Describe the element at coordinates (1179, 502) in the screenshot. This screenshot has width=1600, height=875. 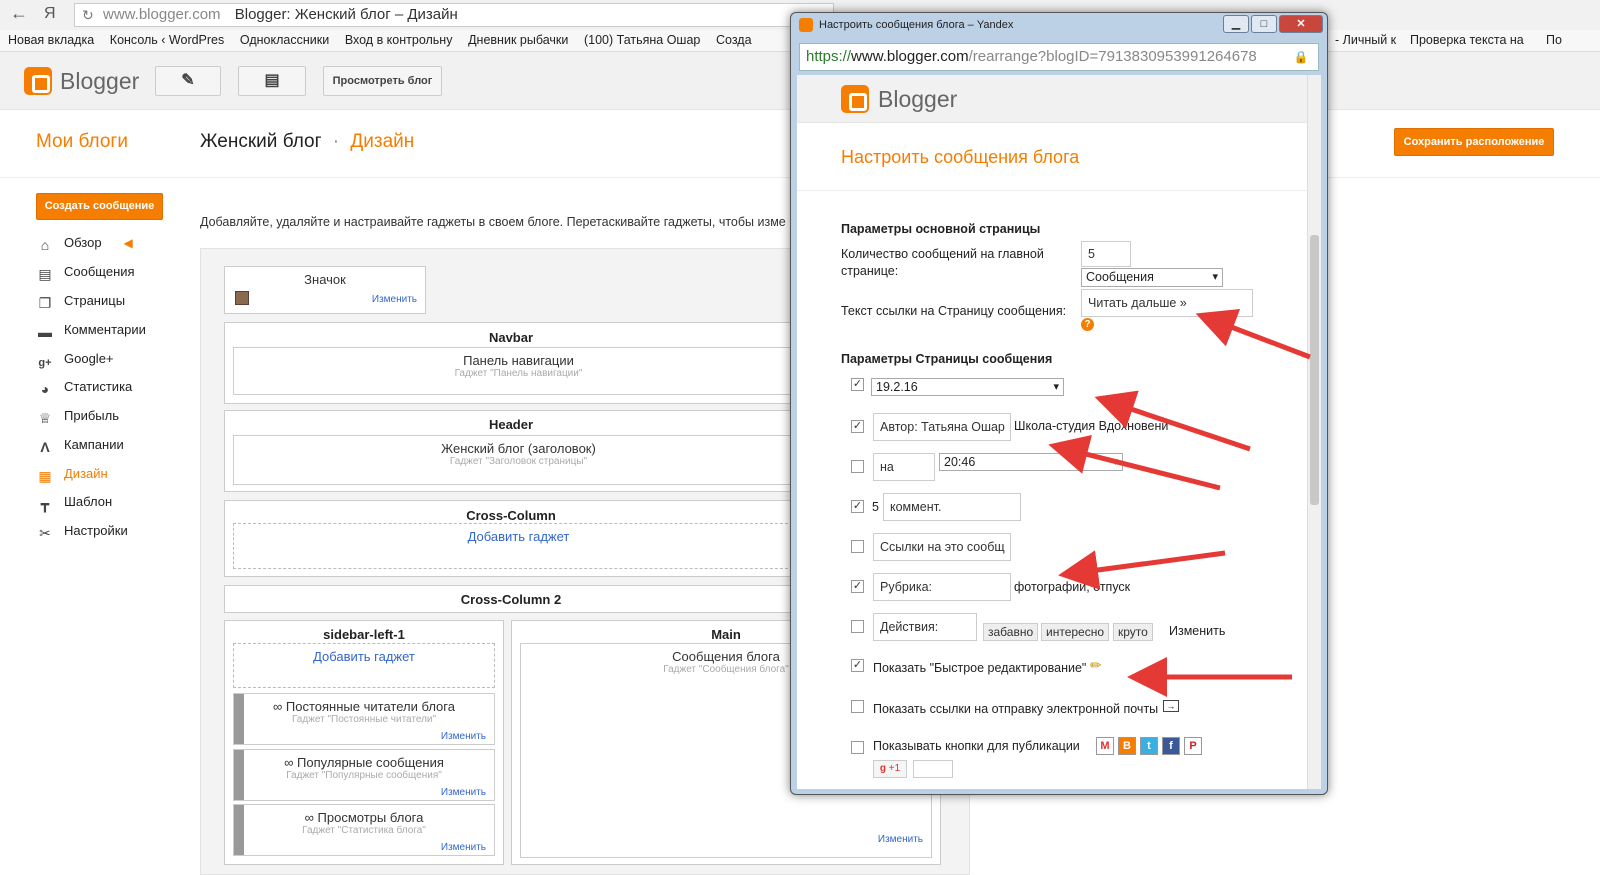
I see `annotation-arrows` at that location.